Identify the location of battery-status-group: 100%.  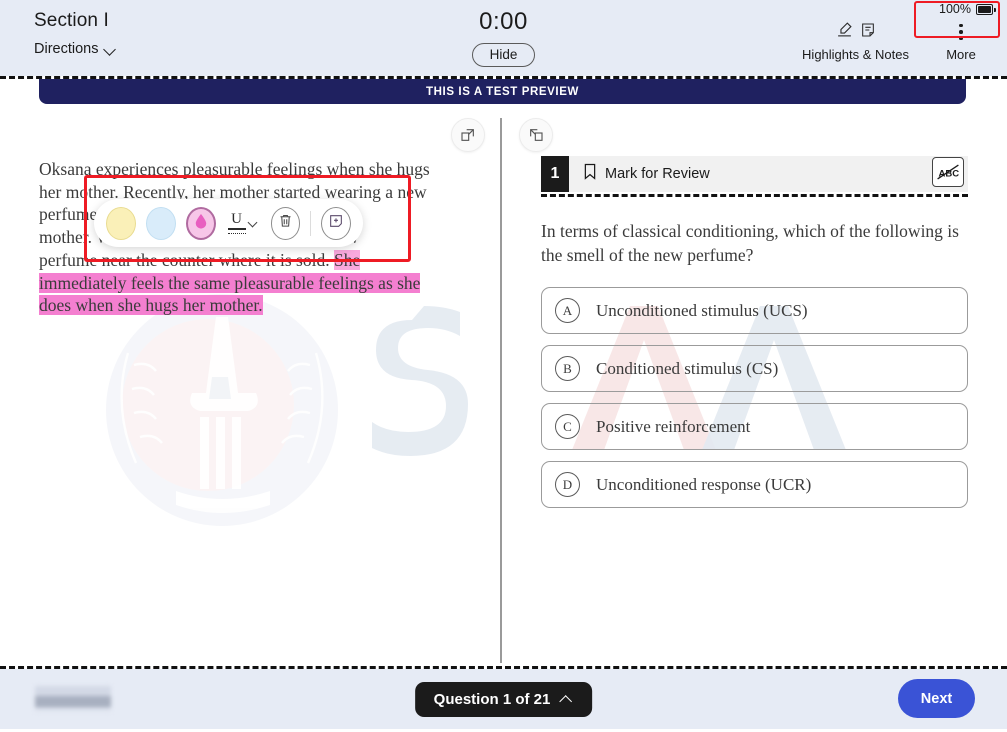
(967, 9).